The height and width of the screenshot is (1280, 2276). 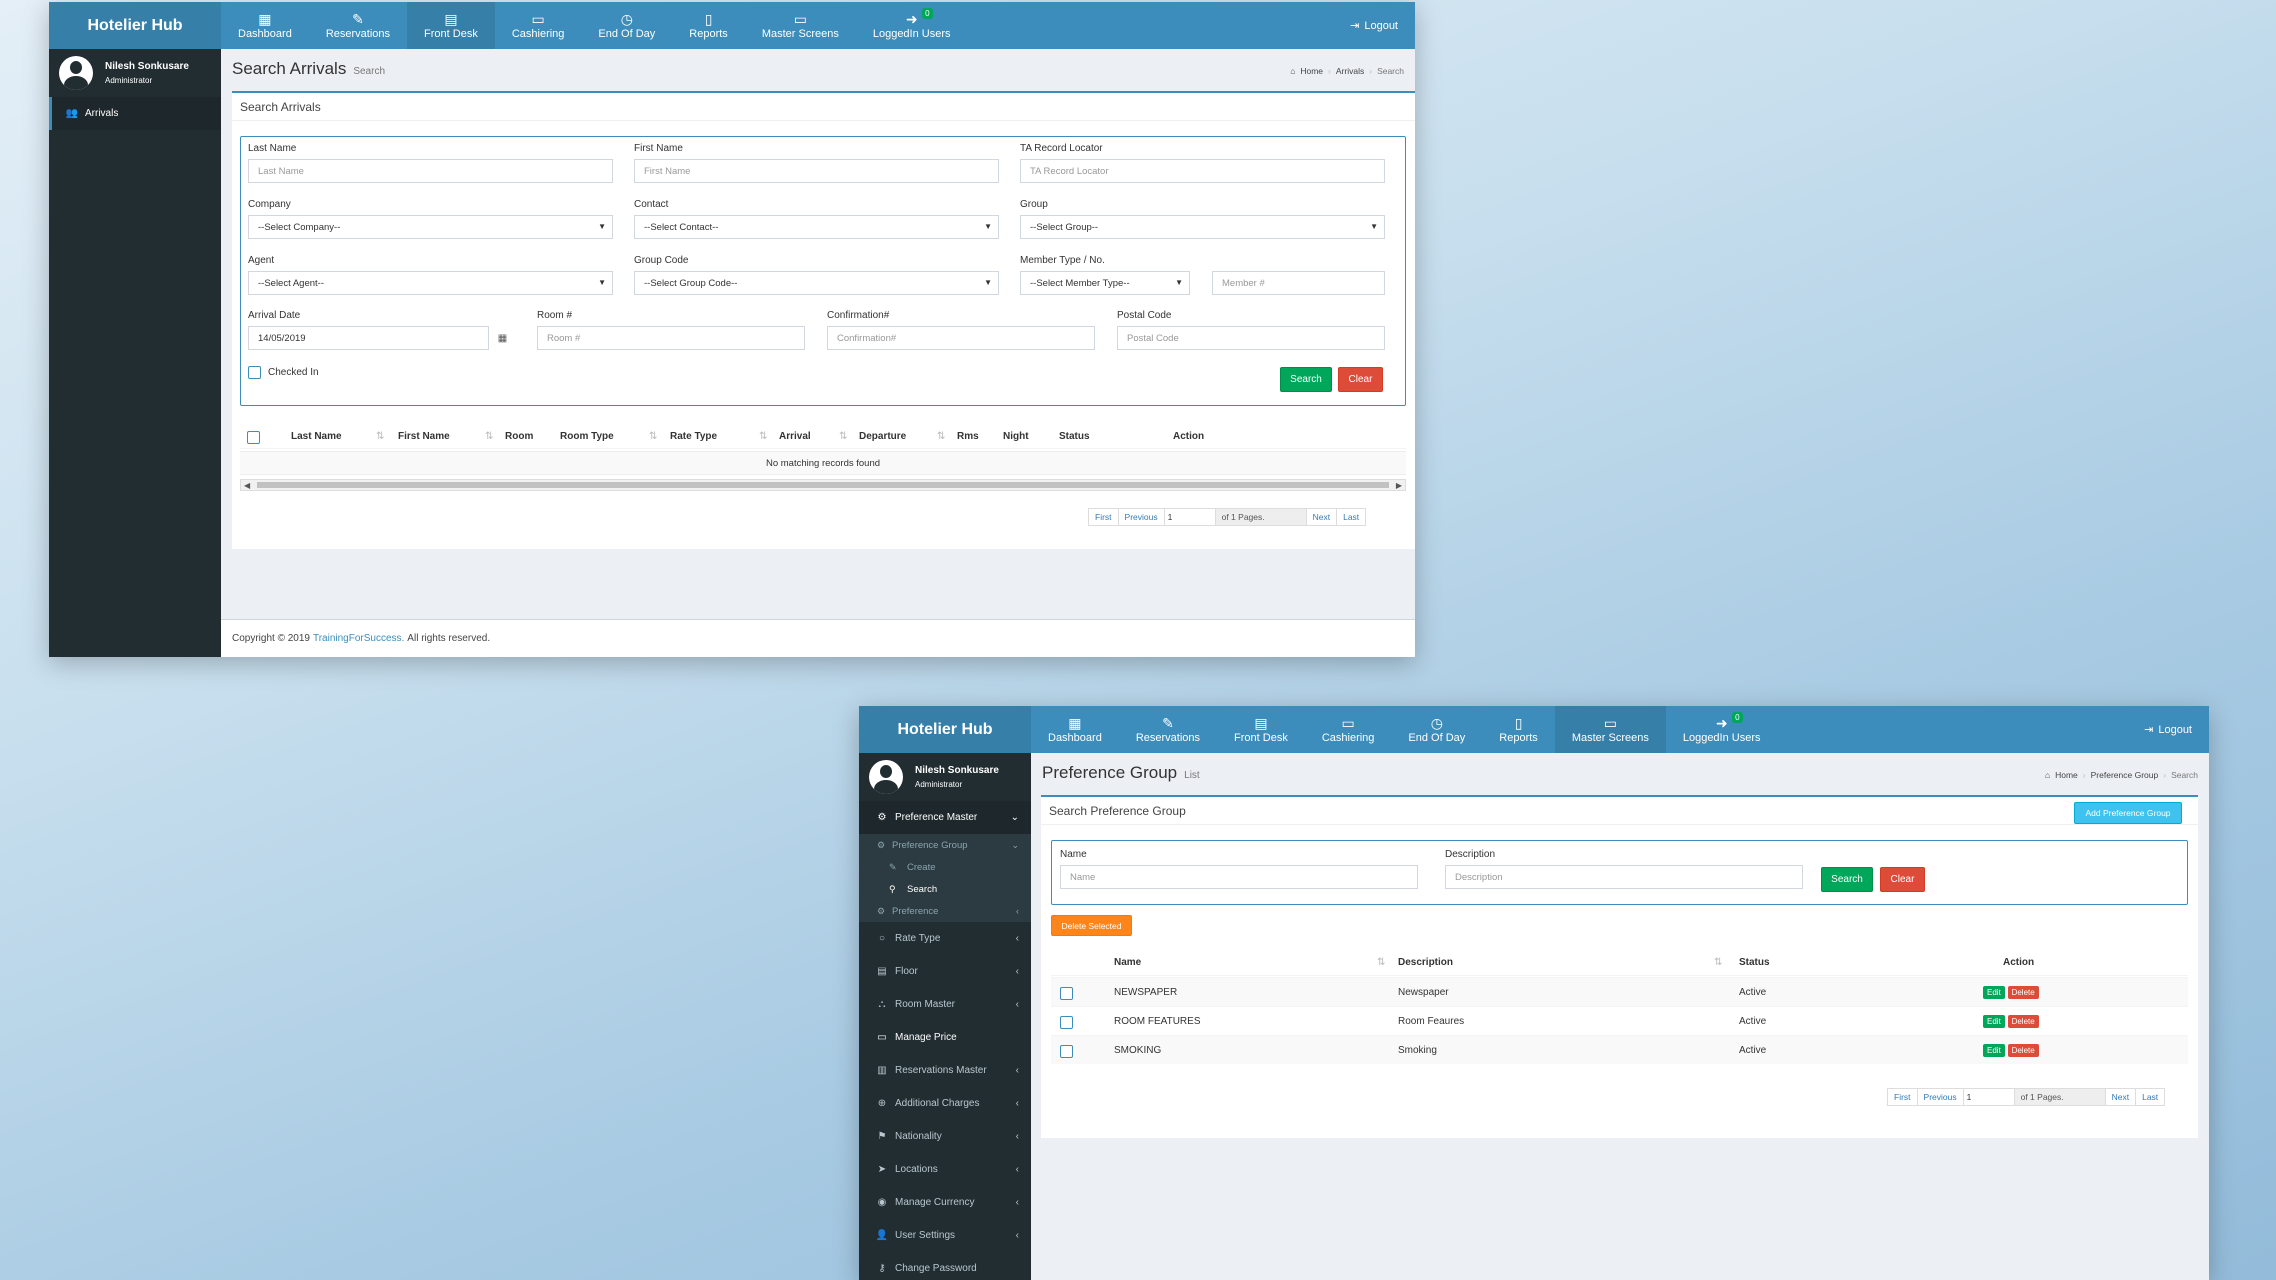 What do you see at coordinates (1016, 436) in the screenshot?
I see `col-night: Night` at bounding box center [1016, 436].